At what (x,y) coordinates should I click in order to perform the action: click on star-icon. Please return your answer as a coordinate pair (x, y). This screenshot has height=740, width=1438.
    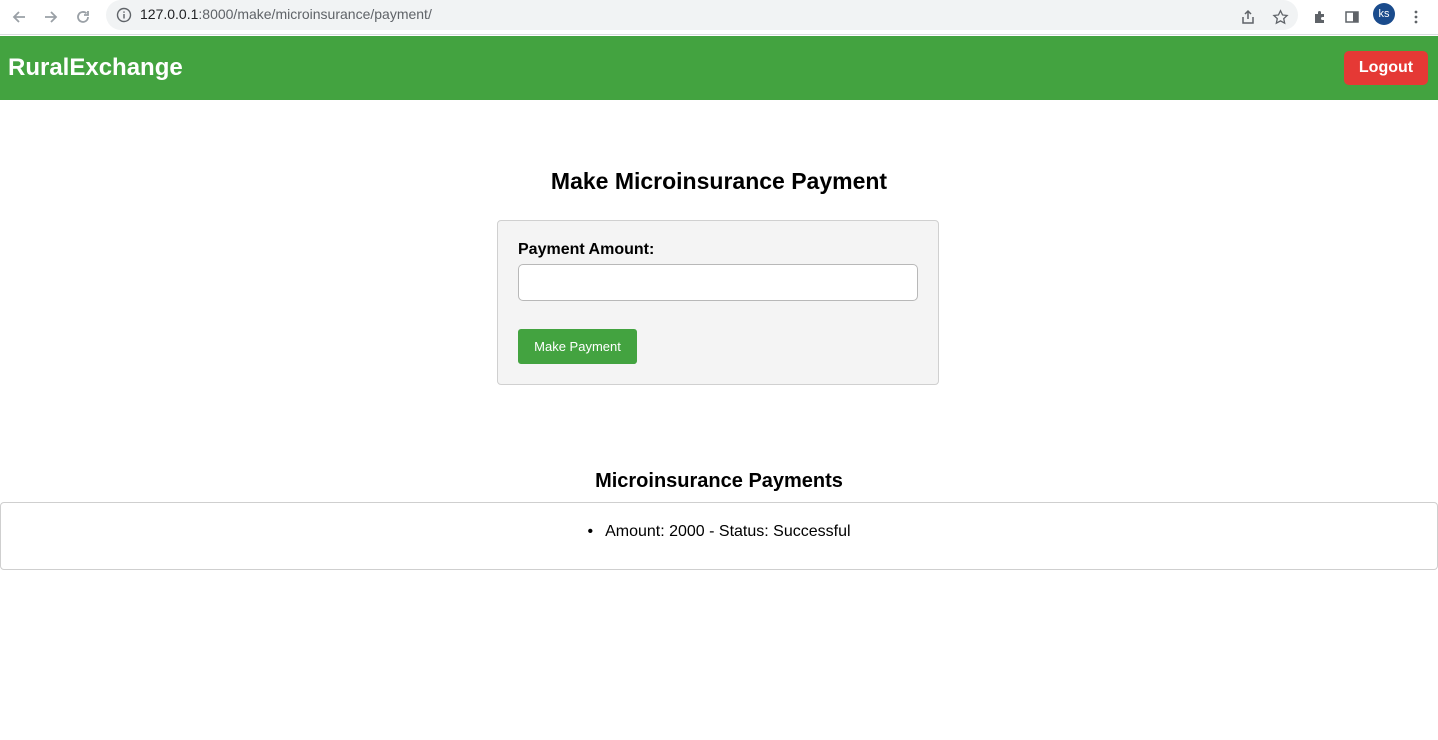
    Looking at the image, I should click on (1280, 17).